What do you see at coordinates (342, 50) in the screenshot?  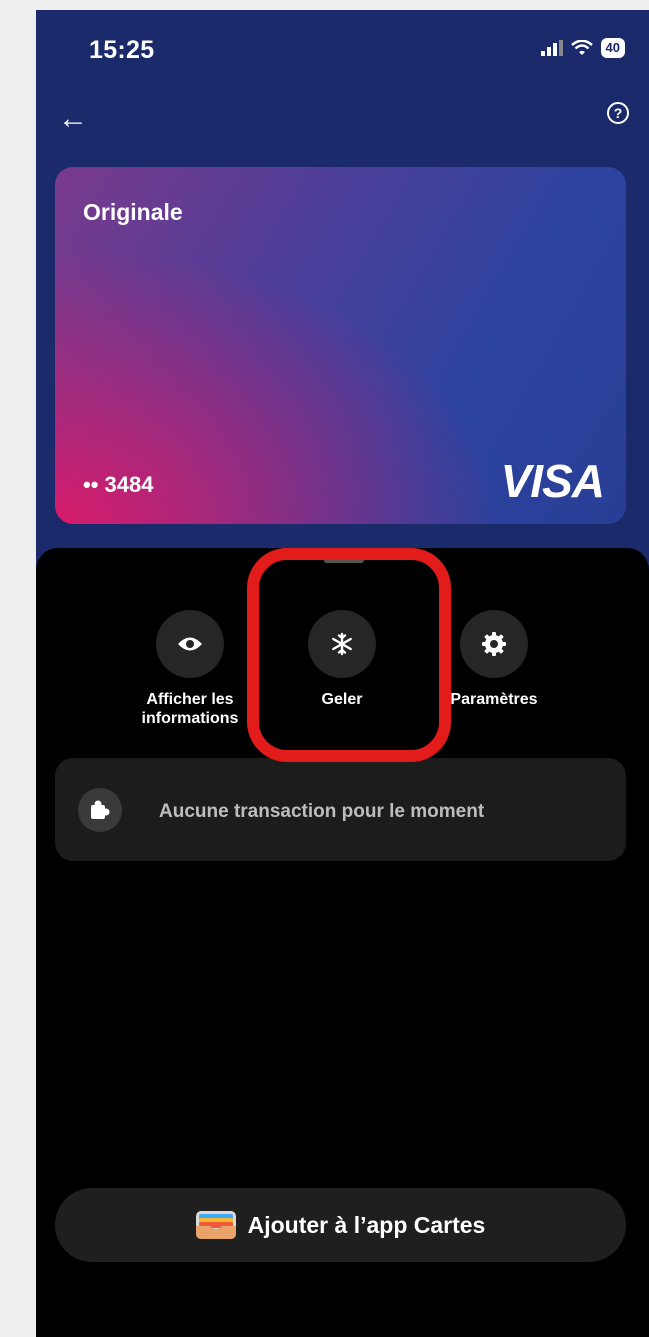 I see `status-bar: 15:25 40` at bounding box center [342, 50].